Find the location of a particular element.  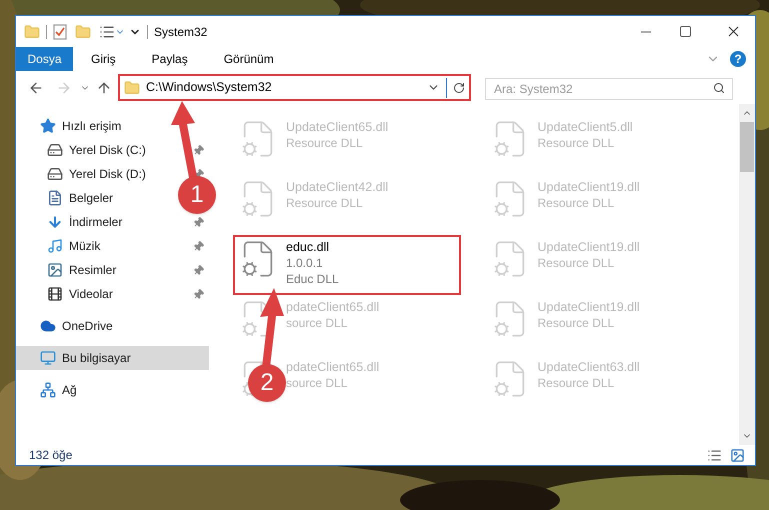

properties-icon is located at coordinates (107, 32).